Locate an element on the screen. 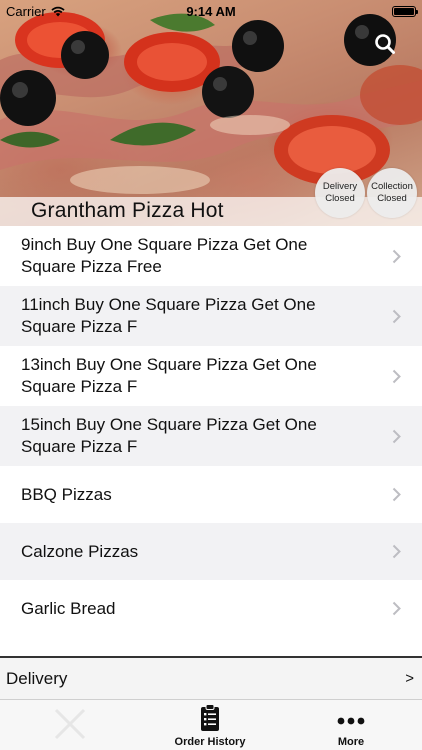 Image resolution: width=422 pixels, height=750 pixels. more-dots-icon is located at coordinates (351, 721).